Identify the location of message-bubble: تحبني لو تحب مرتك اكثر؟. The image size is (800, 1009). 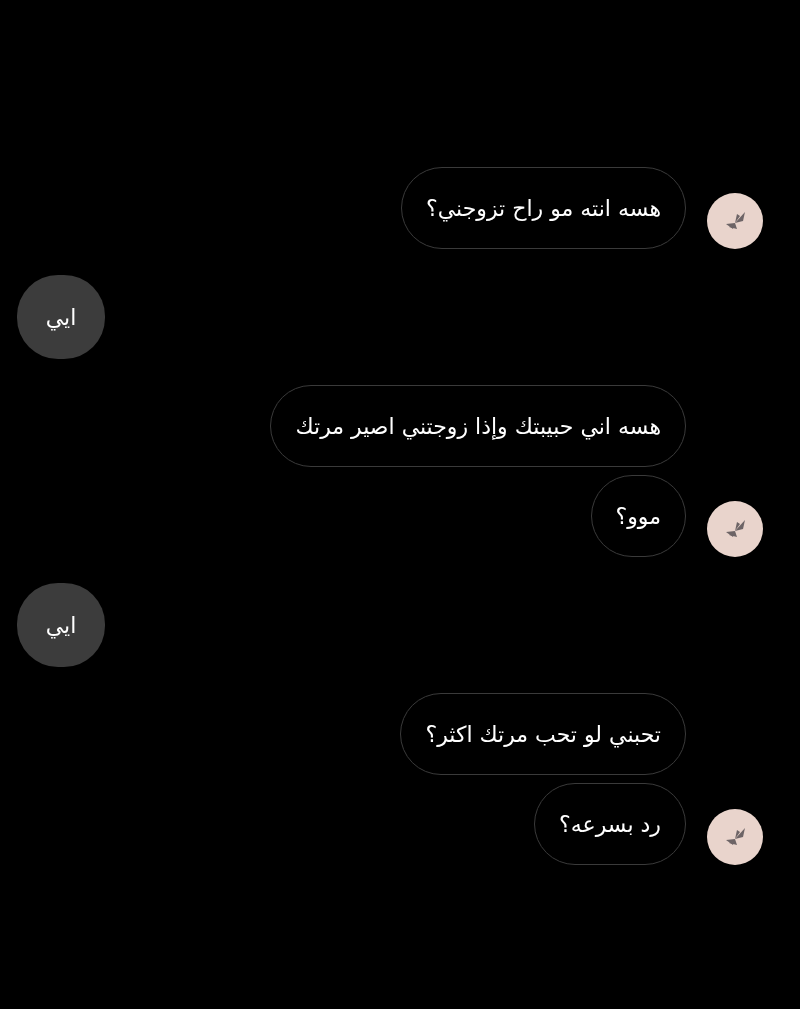
(543, 734).